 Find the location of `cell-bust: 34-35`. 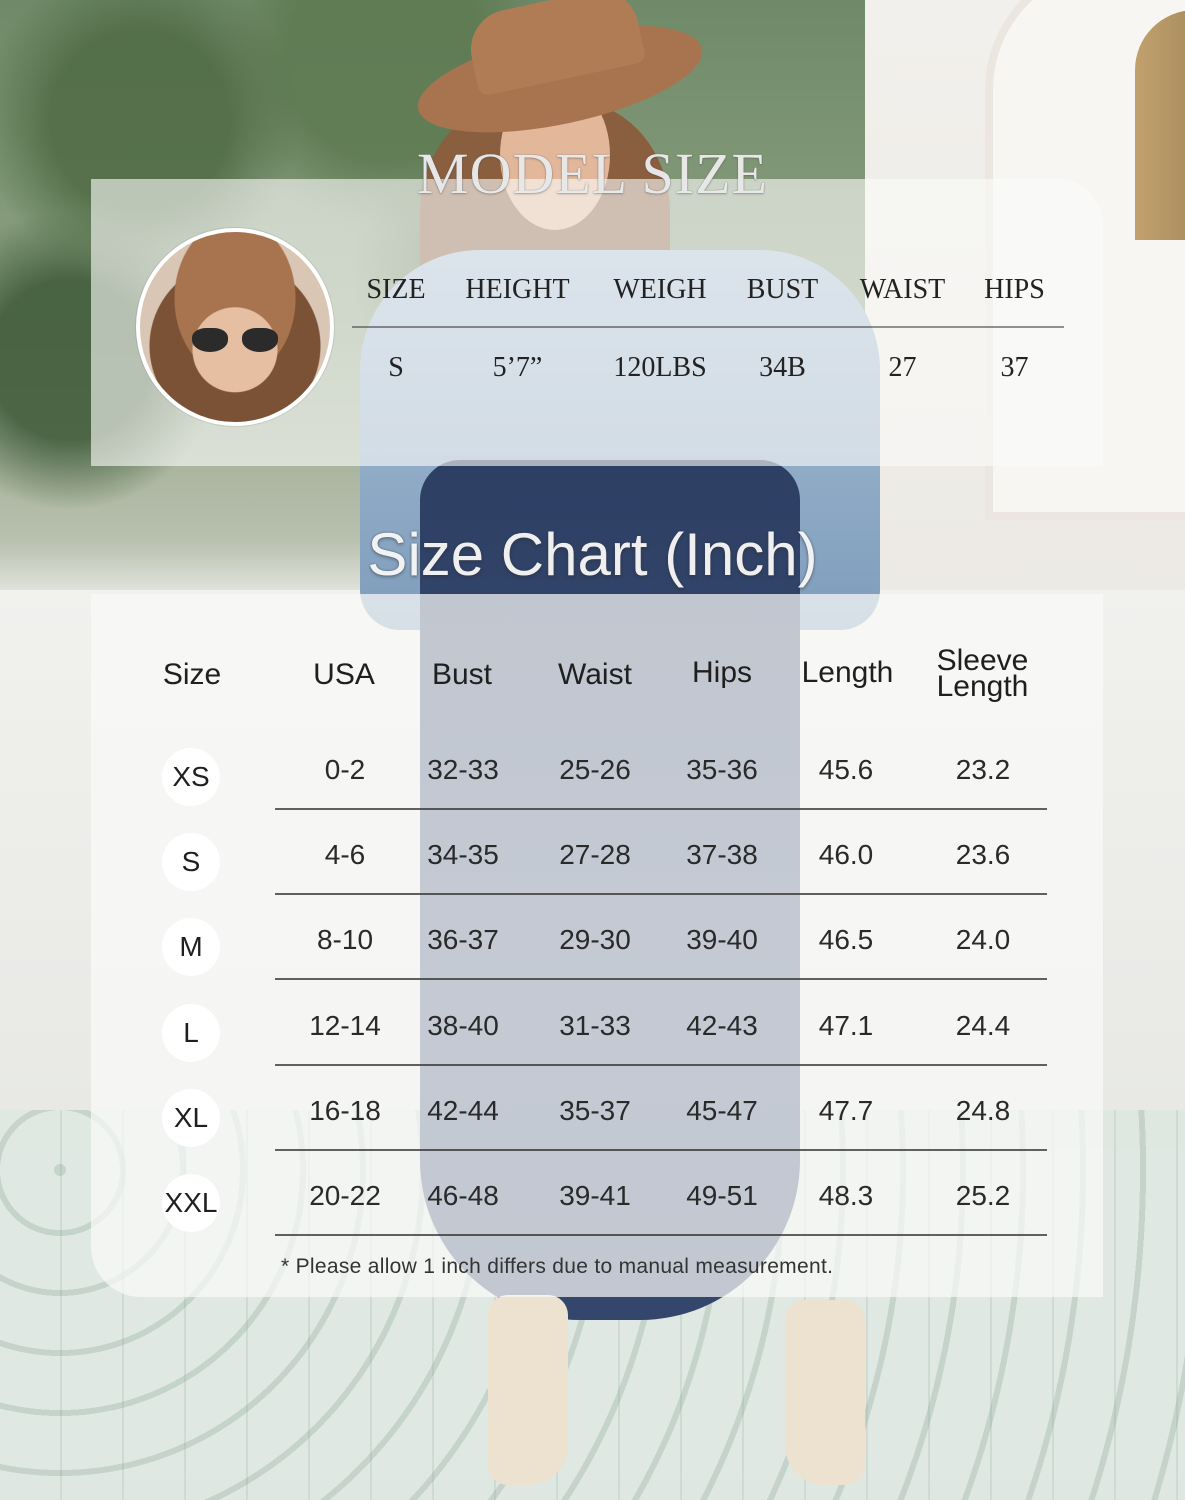

cell-bust: 34-35 is located at coordinates (463, 855).